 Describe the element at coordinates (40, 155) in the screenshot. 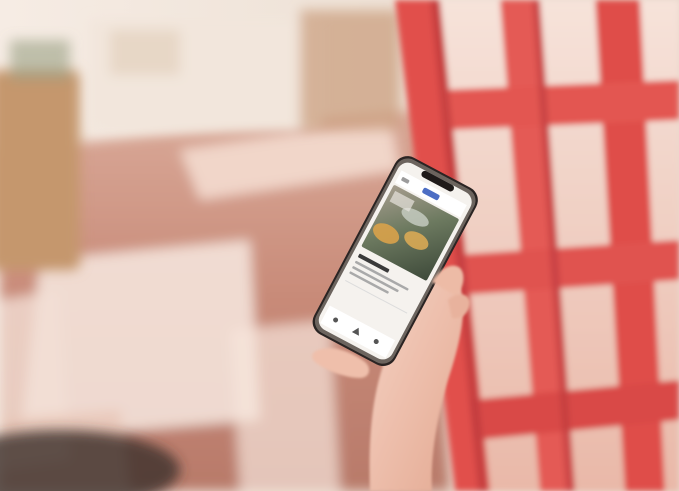

I see `planter` at that location.